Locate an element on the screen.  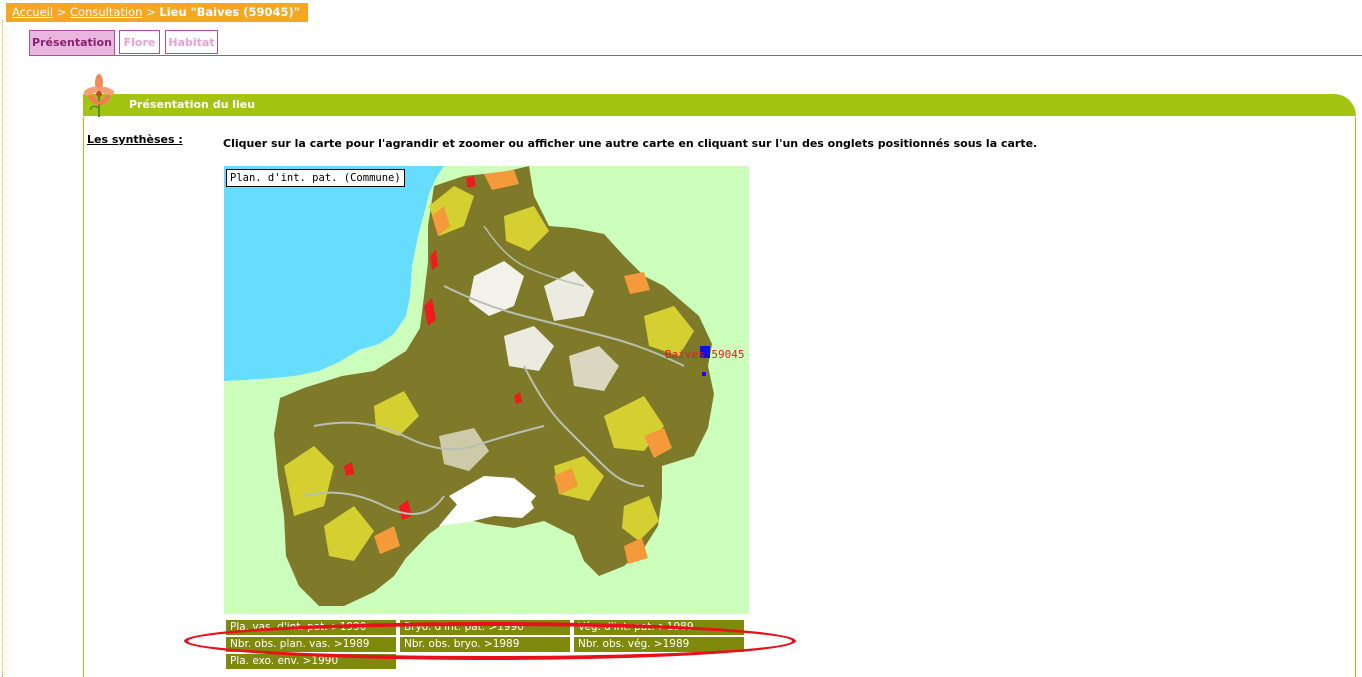
tab-presentation: Présentation is located at coordinates (72, 43).